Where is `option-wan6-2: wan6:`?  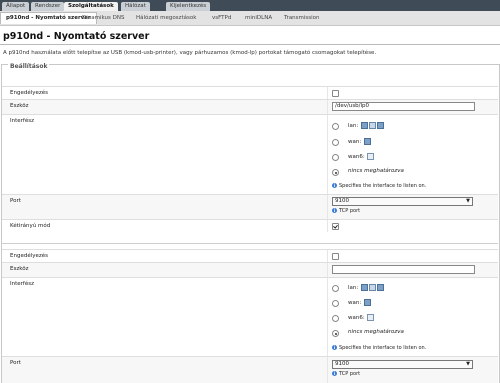 option-wan6-2: wan6: is located at coordinates (361, 317).